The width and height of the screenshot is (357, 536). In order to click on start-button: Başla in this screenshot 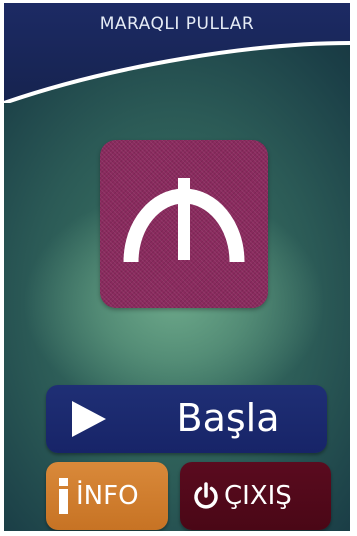, I will do `click(186, 419)`.